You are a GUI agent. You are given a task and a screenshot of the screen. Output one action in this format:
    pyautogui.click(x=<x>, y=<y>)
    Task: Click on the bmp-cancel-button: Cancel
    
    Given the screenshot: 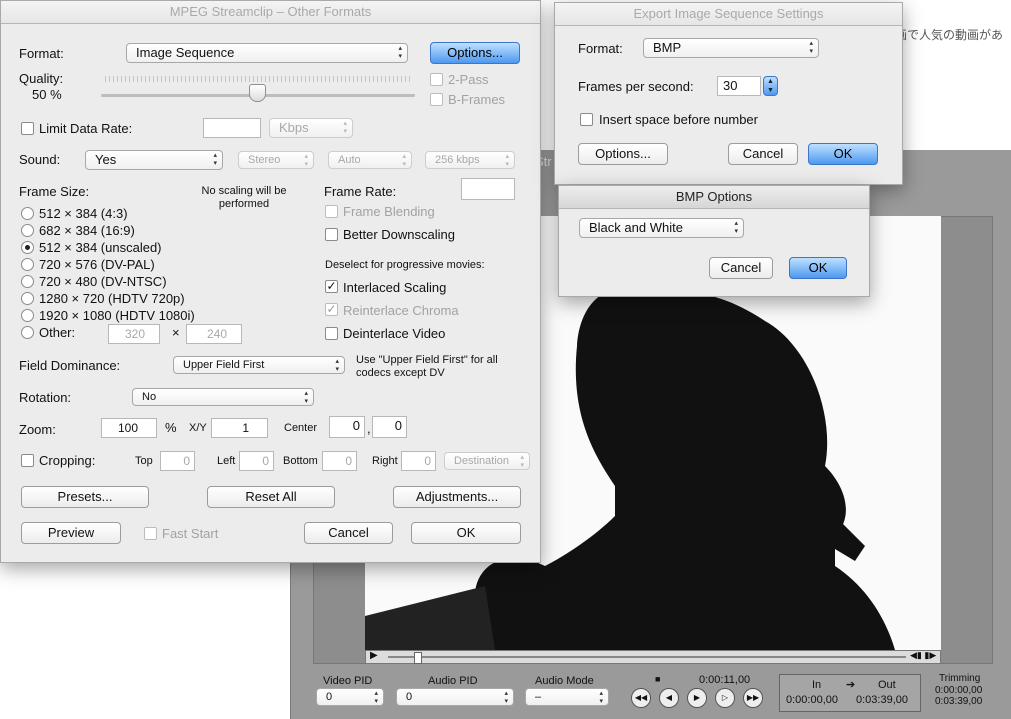 What is the action you would take?
    pyautogui.click(x=741, y=268)
    